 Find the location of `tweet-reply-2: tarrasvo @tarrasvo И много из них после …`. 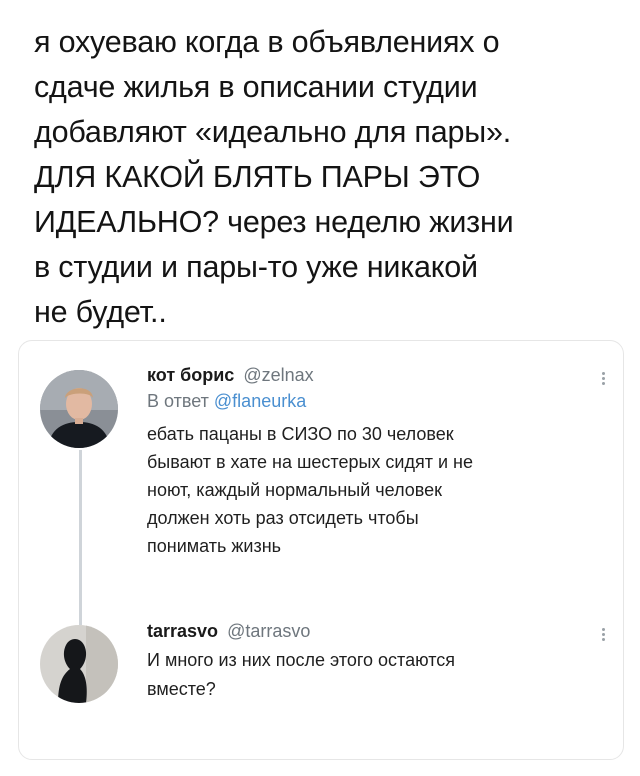

tweet-reply-2: tarrasvo @tarrasvo И много из них после … is located at coordinates (367, 661).